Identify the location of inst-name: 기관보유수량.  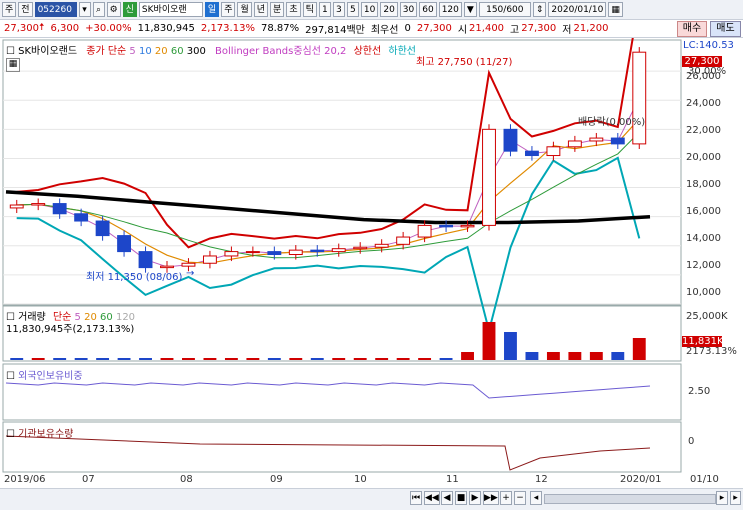
(46, 434).